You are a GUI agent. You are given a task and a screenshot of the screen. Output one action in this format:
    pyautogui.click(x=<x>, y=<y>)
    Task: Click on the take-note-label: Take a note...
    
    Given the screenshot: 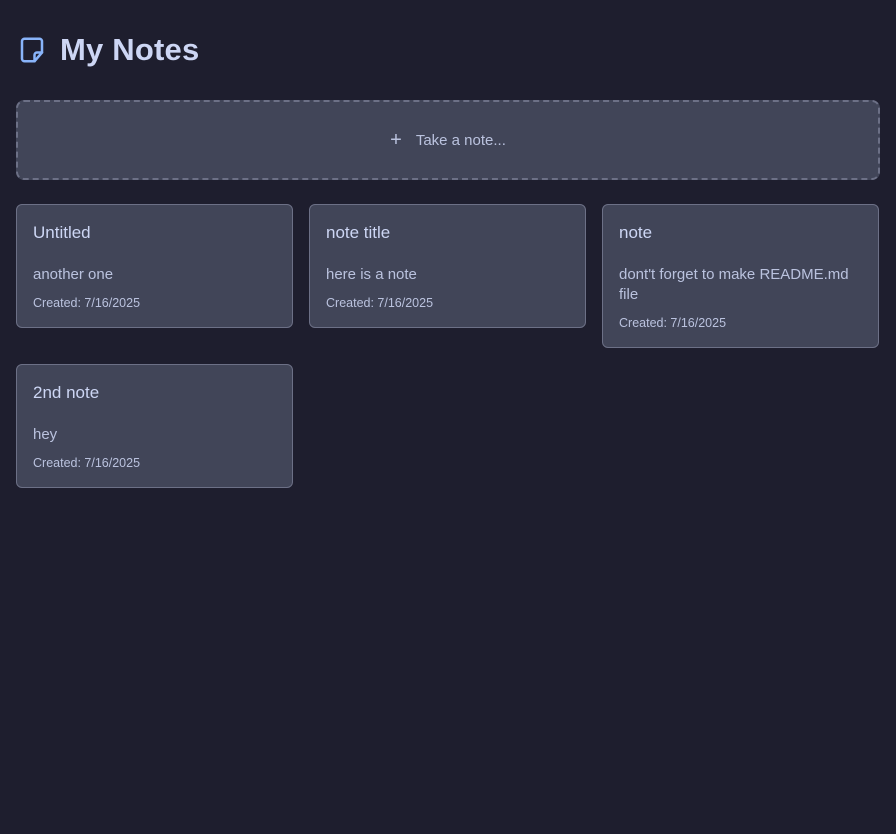 What is the action you would take?
    pyautogui.click(x=460, y=140)
    